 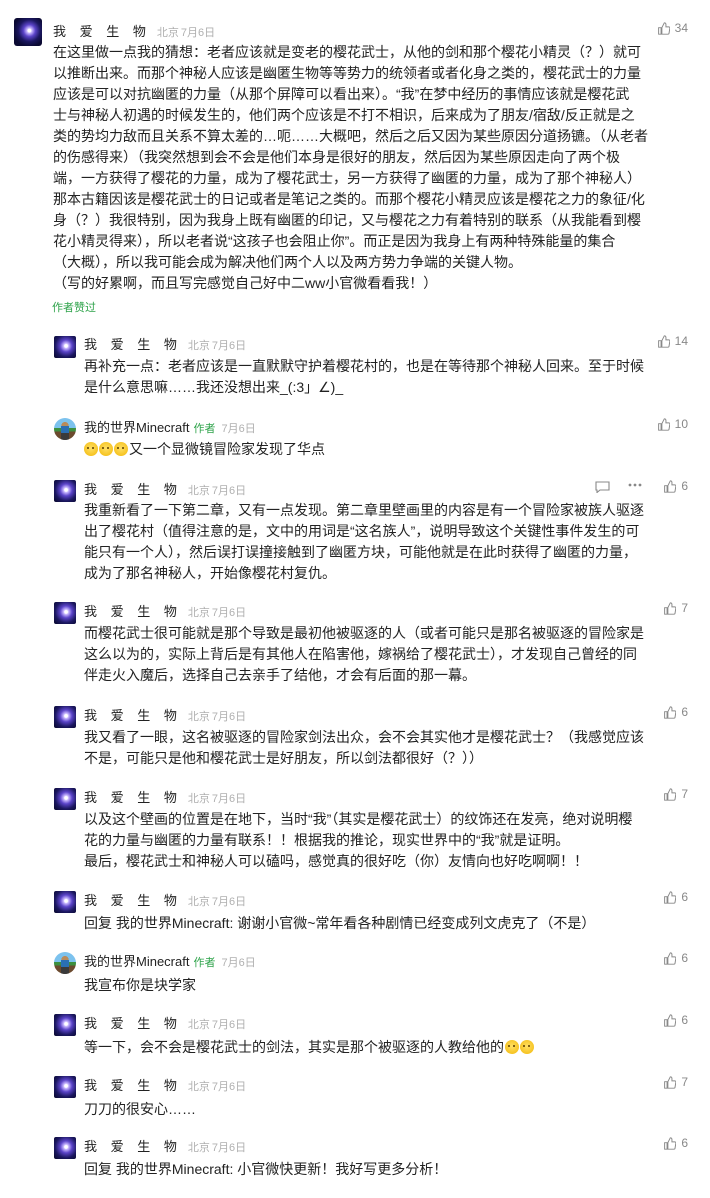 What do you see at coordinates (684, 1082) in the screenshot?
I see `like-count: 7` at bounding box center [684, 1082].